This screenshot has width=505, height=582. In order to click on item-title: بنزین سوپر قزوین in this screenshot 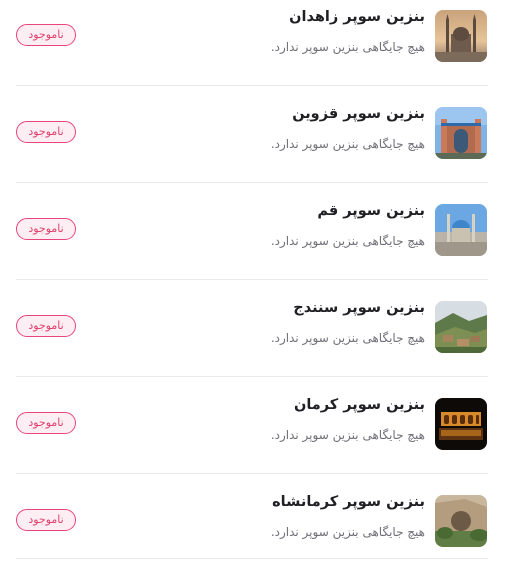, I will do `click(358, 114)`.